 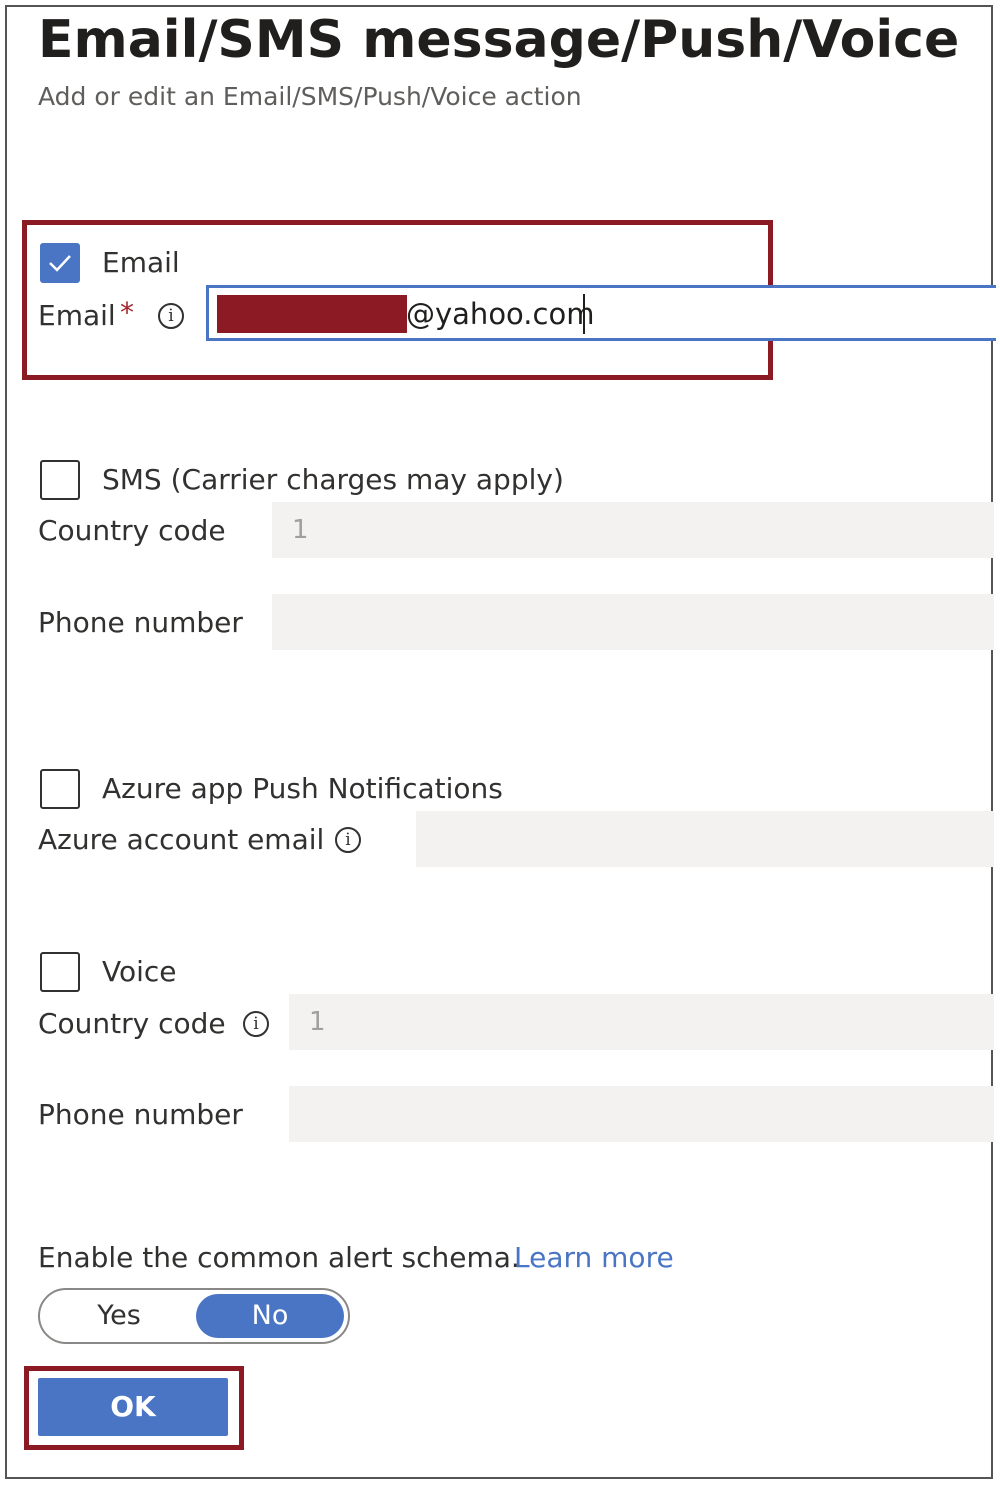 I want to click on schema-toggle: Yes No, so click(x=194, y=1316).